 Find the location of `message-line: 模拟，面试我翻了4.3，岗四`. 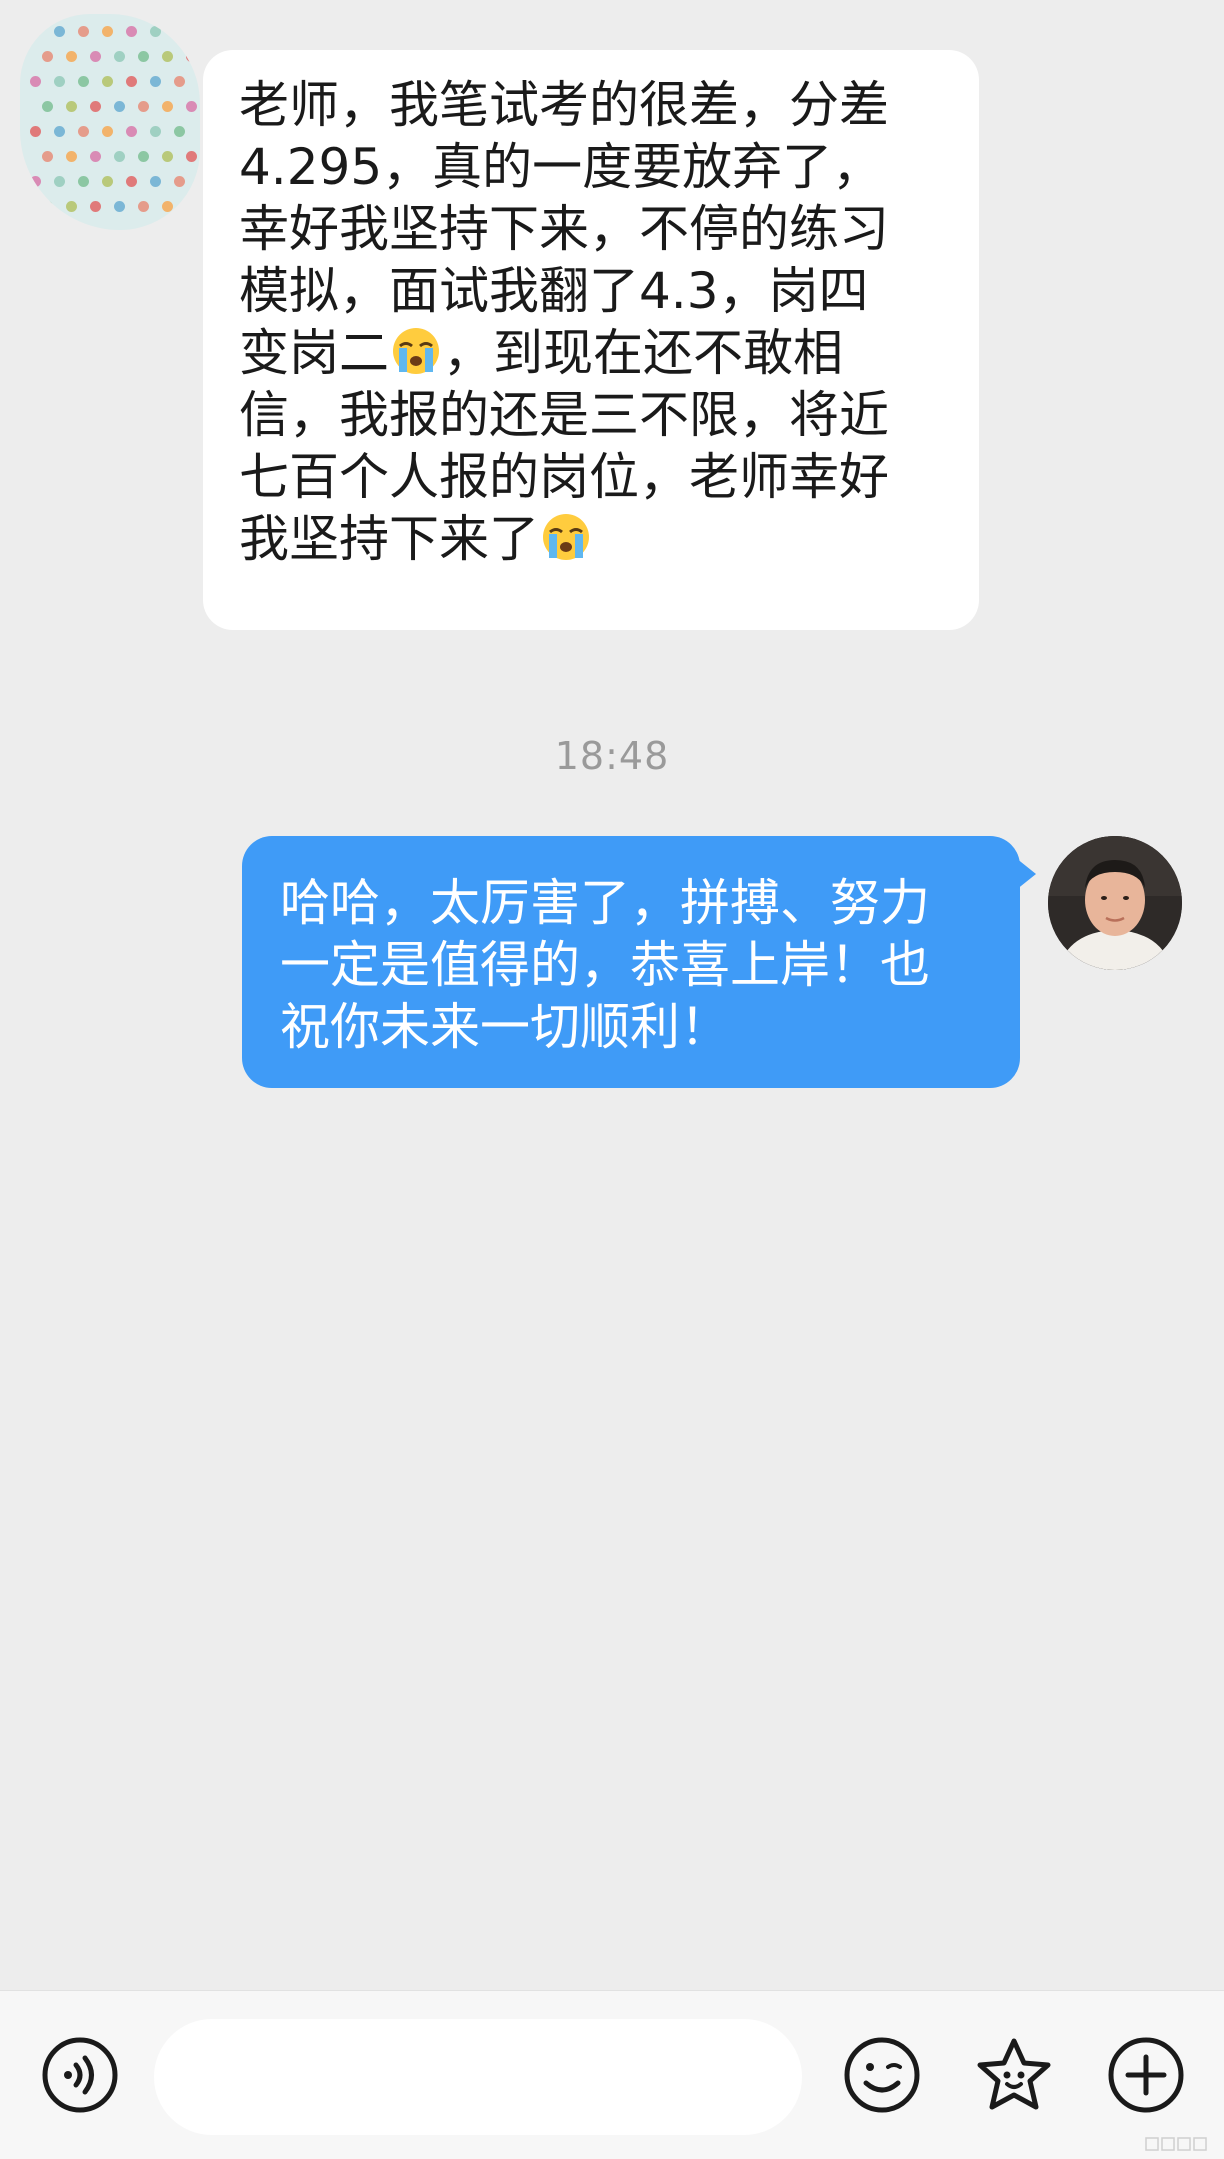

message-line: 模拟，面试我翻了4.3，岗四 is located at coordinates (554, 291).